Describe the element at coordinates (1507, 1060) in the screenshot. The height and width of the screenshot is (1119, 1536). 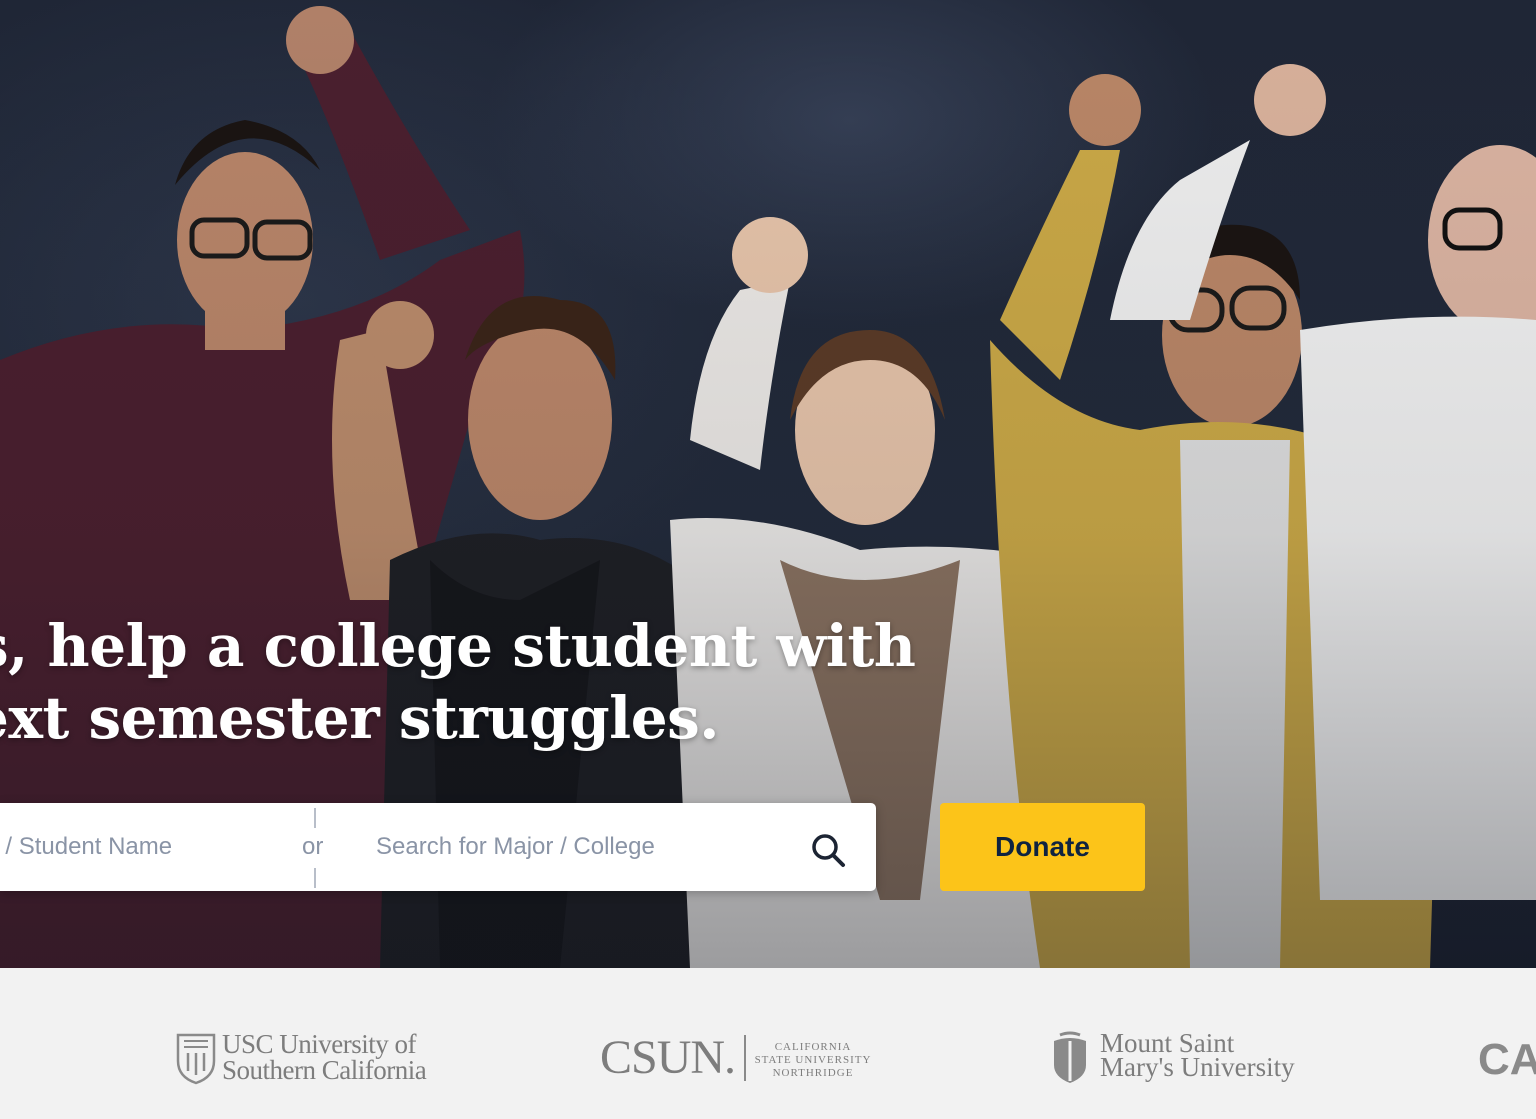
I see `partial-logo: CA` at that location.